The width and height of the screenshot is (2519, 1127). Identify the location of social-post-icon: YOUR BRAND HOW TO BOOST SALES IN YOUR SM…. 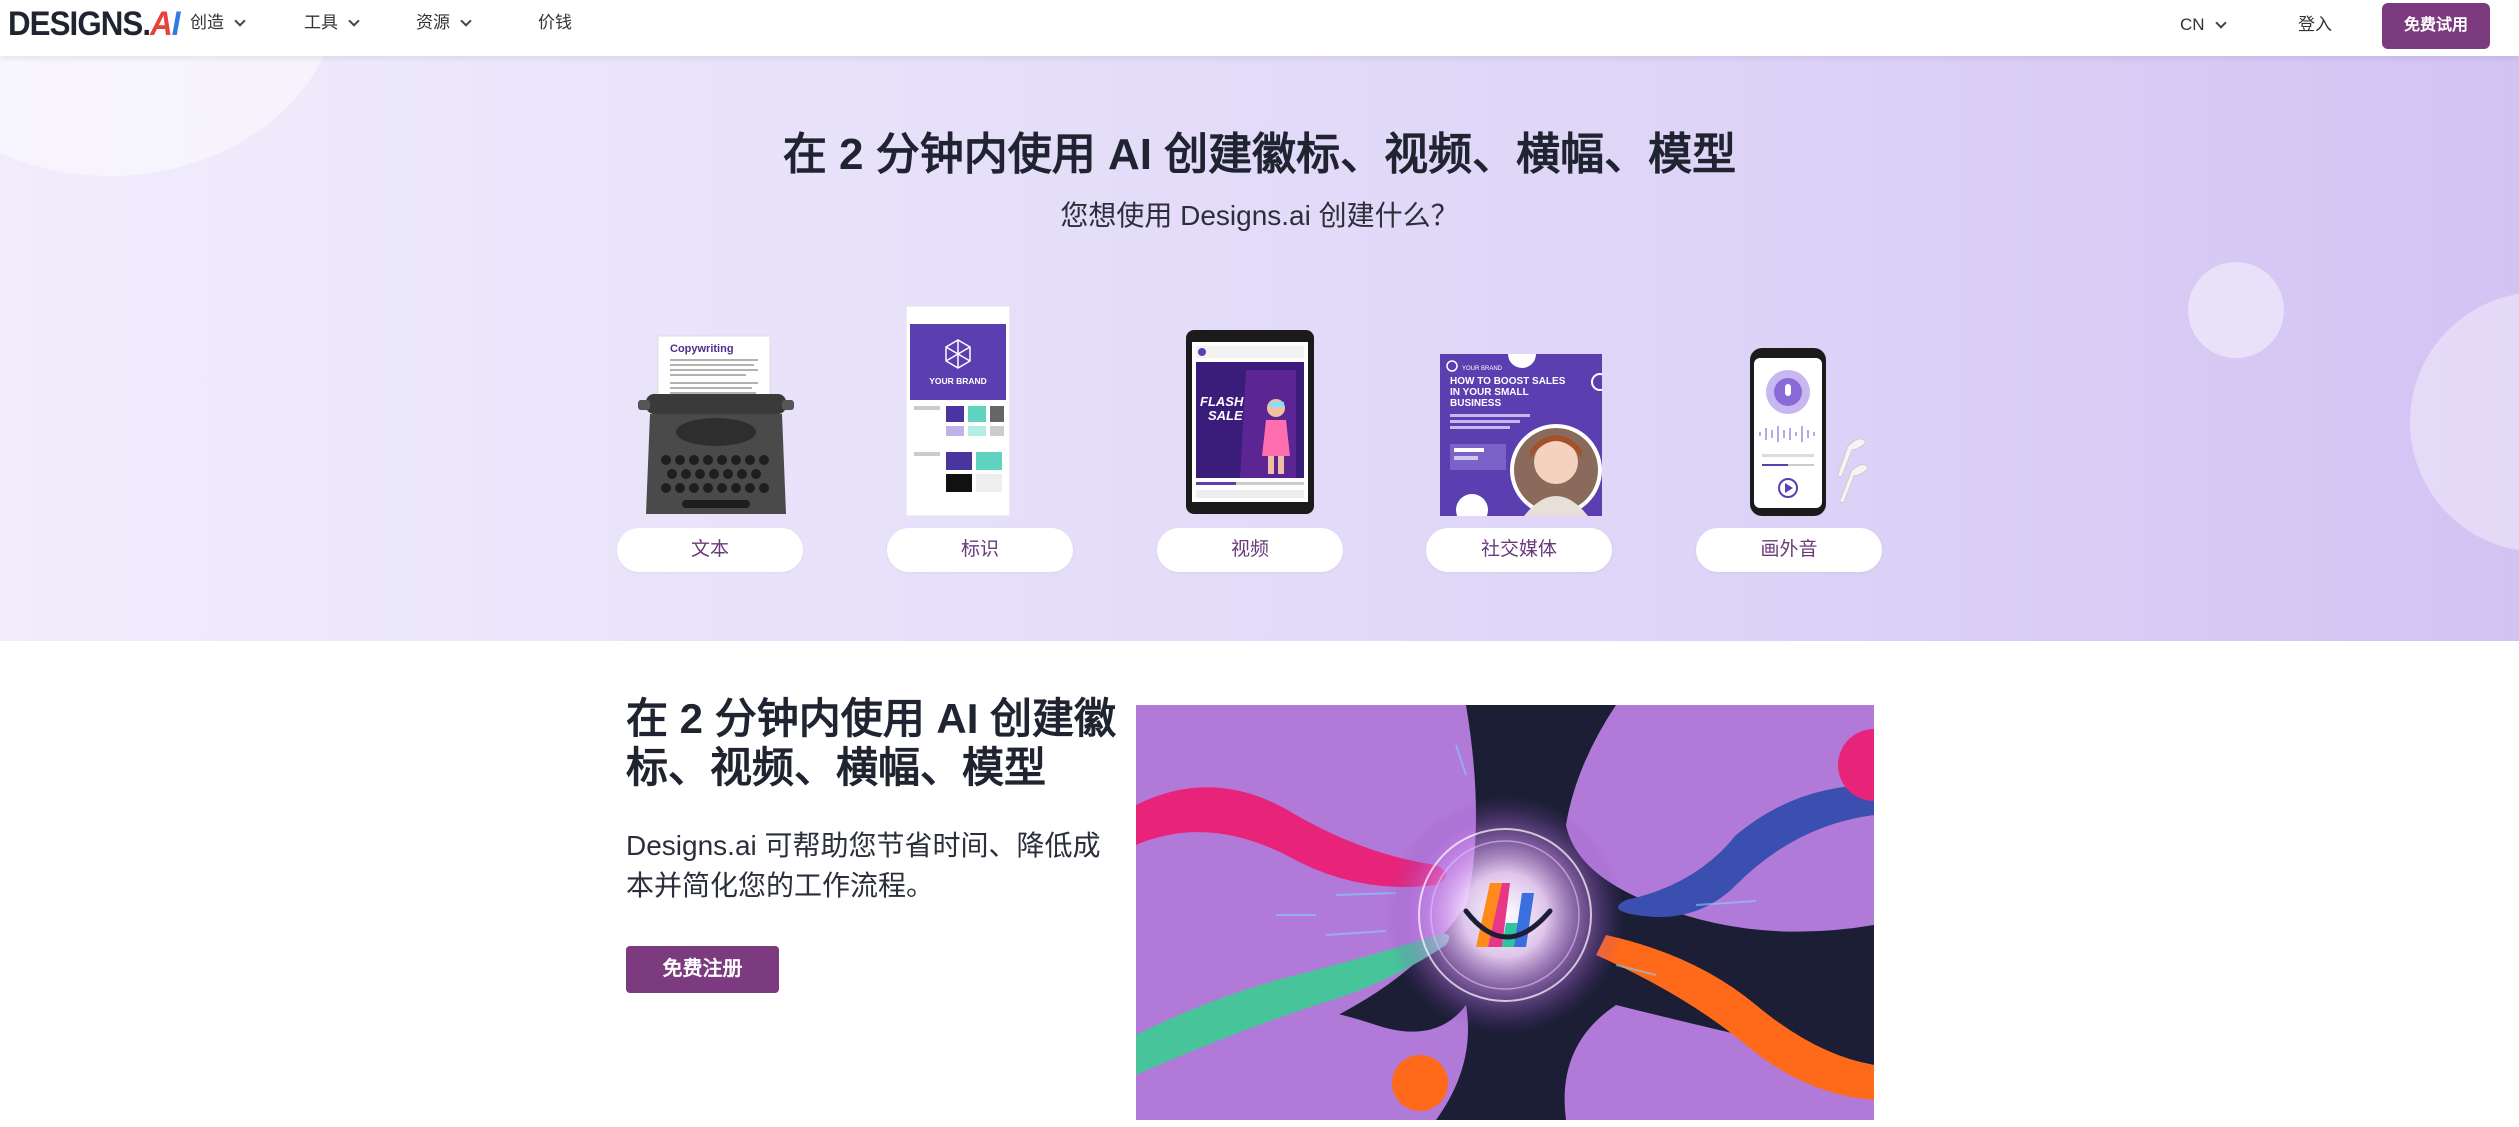
(1524, 433).